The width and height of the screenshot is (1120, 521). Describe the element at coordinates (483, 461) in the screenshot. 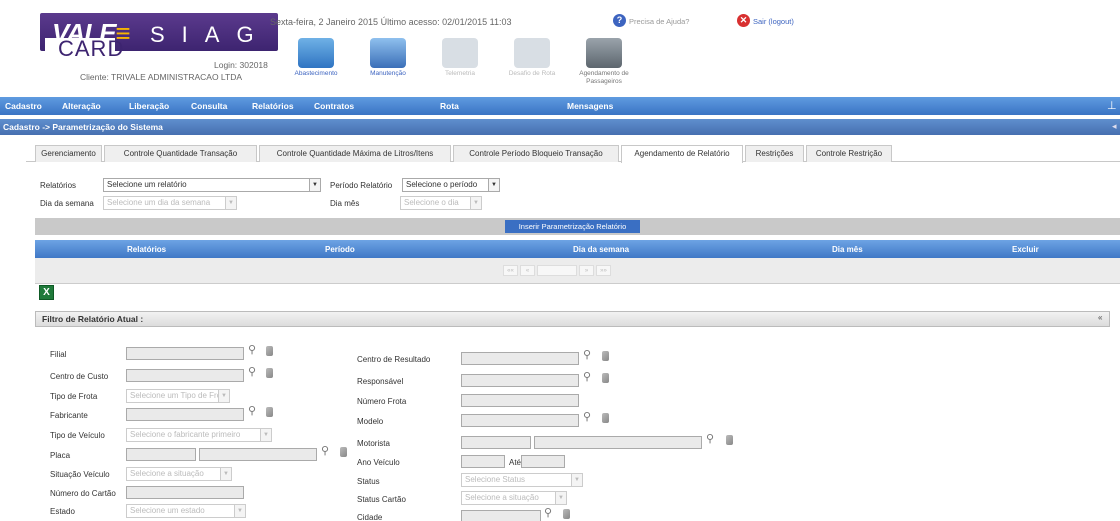

I see `ano-veiculo-from-input` at that location.